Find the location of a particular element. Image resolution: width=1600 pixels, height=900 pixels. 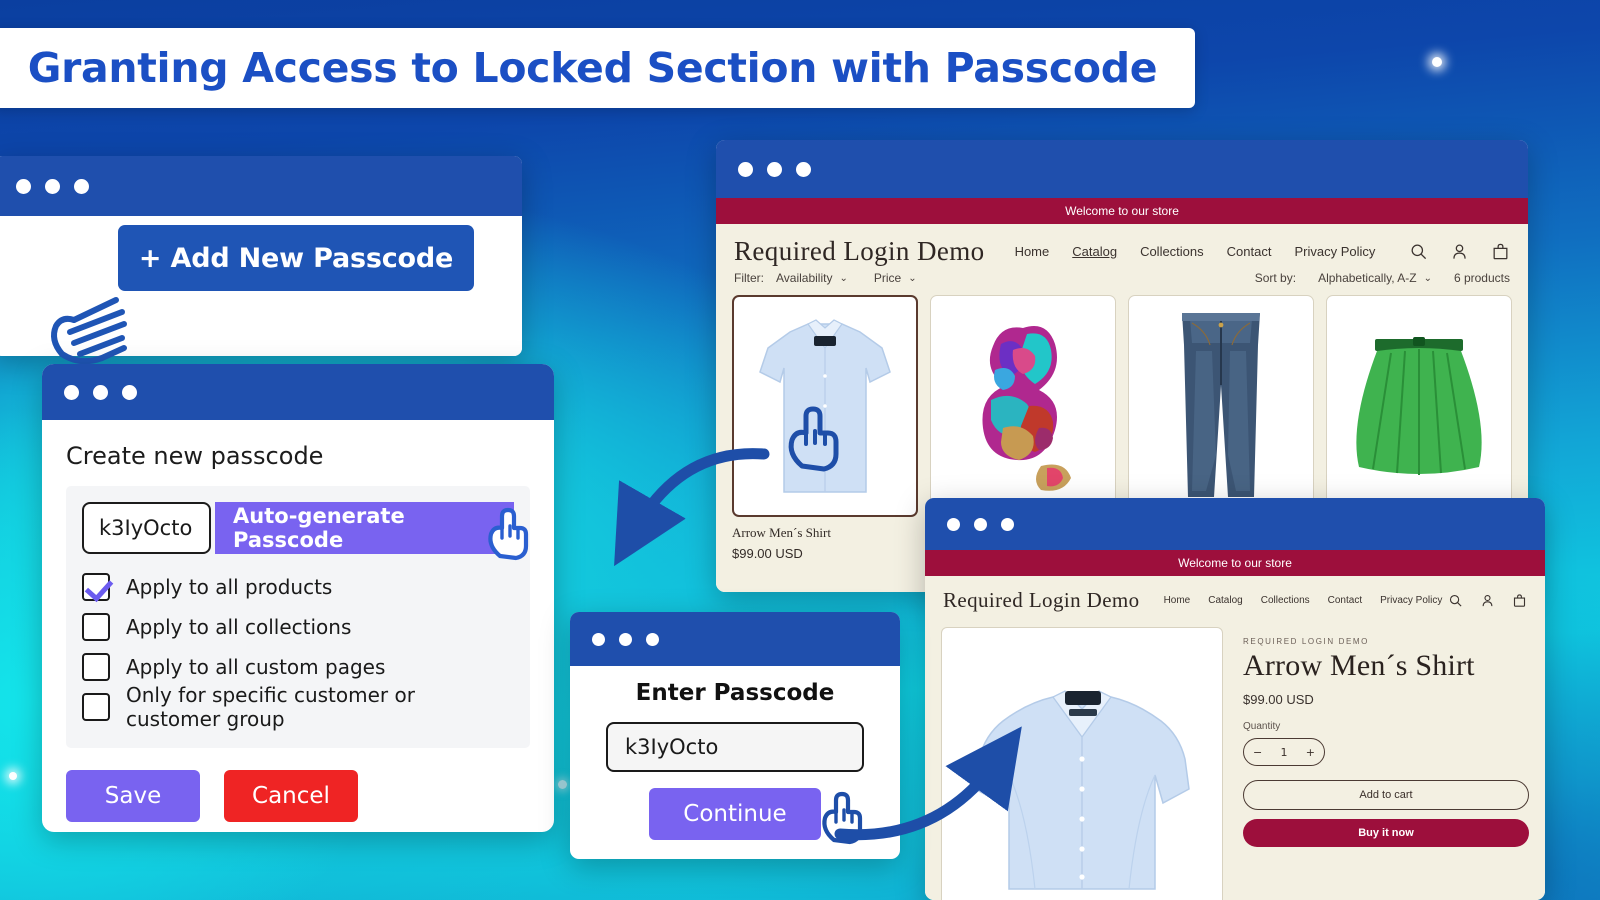

add-new-passcode-button: + Add New Passcode is located at coordinates (296, 258).